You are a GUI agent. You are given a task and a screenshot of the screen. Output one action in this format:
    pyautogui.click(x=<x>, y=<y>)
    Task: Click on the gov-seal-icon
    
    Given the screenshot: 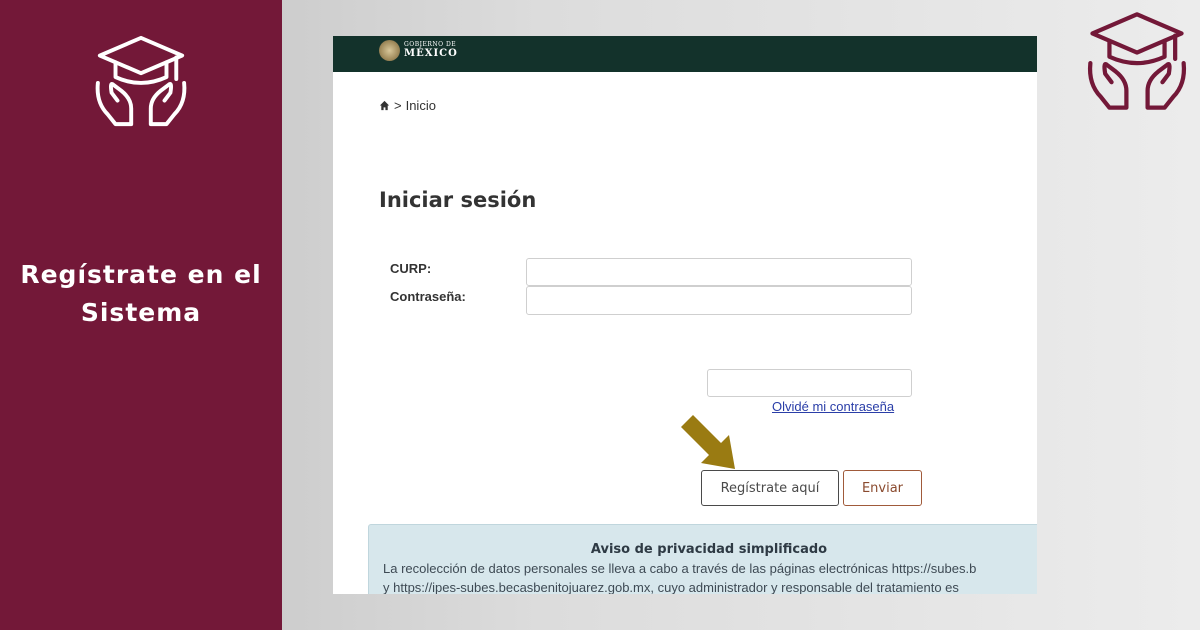 What is the action you would take?
    pyautogui.click(x=389, y=50)
    